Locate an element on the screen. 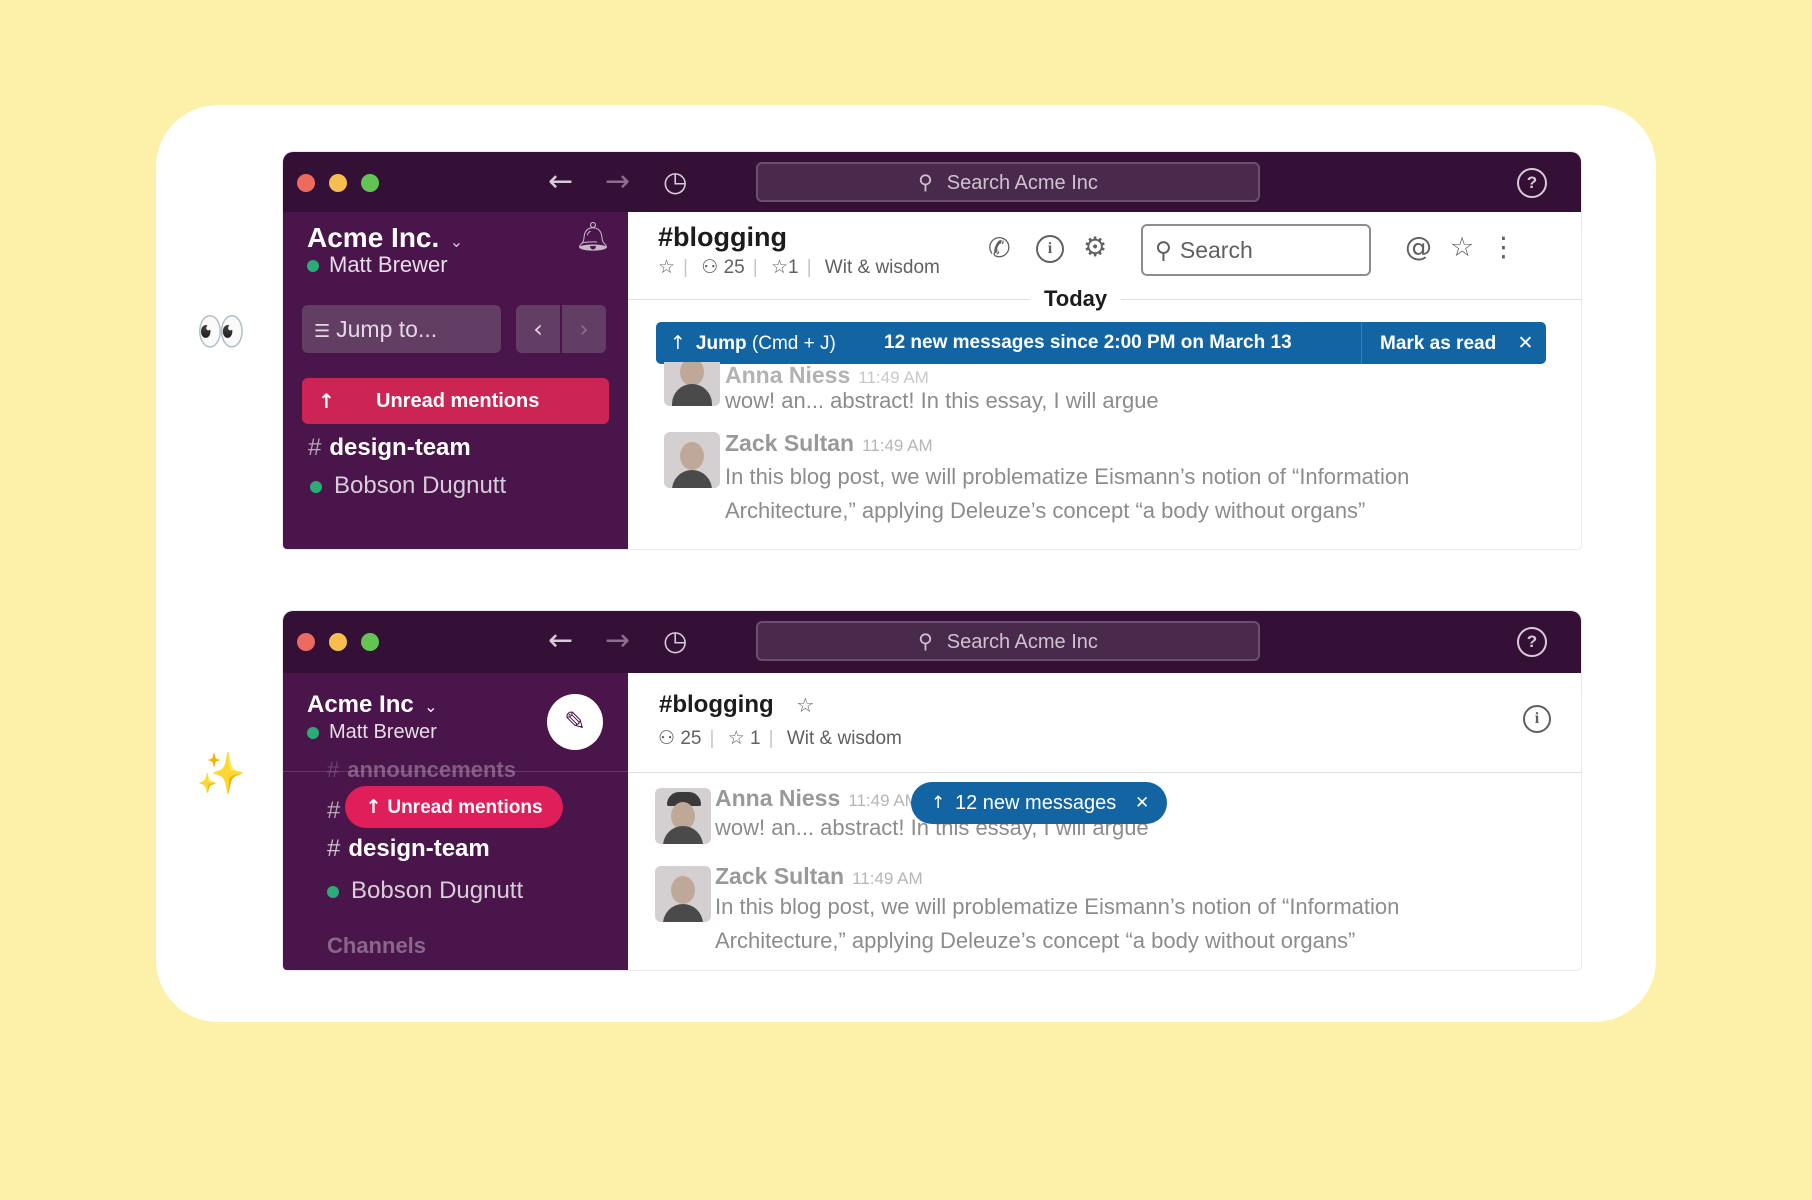  more-vertical-icon: ⋮ is located at coordinates (1503, 248).